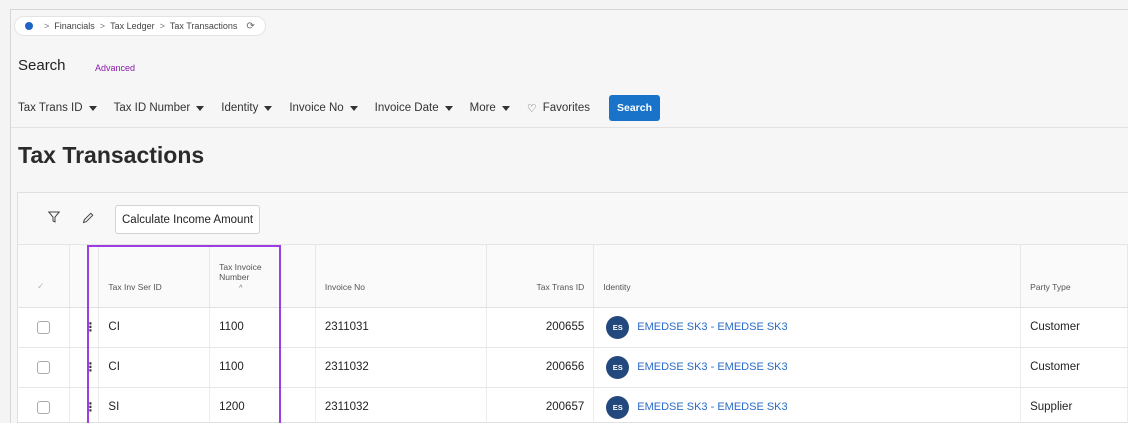 This screenshot has width=1128, height=423. What do you see at coordinates (111, 155) in the screenshot?
I see `page-title: Tax Transactions` at bounding box center [111, 155].